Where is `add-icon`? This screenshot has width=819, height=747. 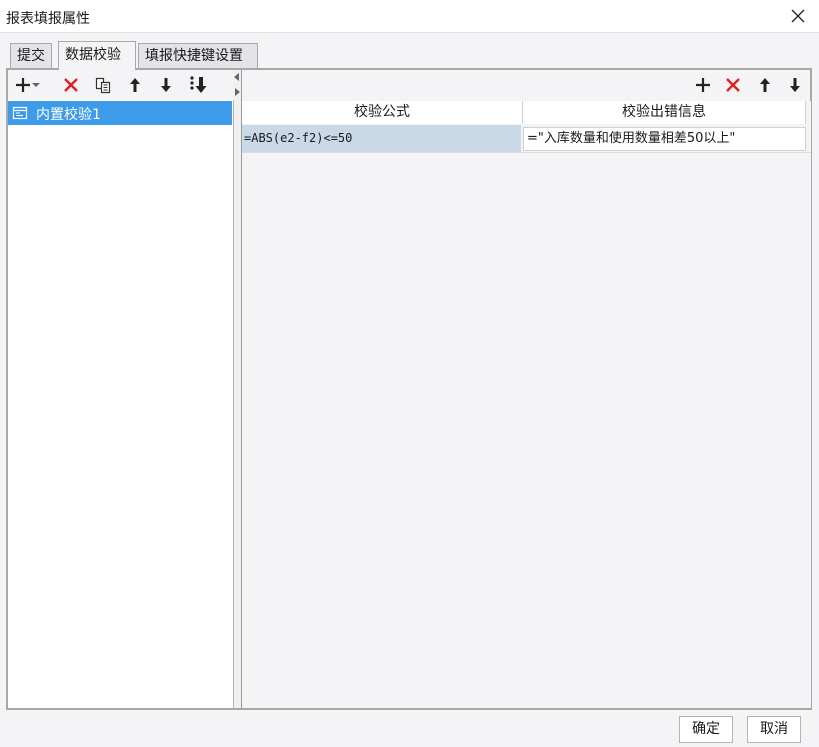
add-icon is located at coordinates (703, 85).